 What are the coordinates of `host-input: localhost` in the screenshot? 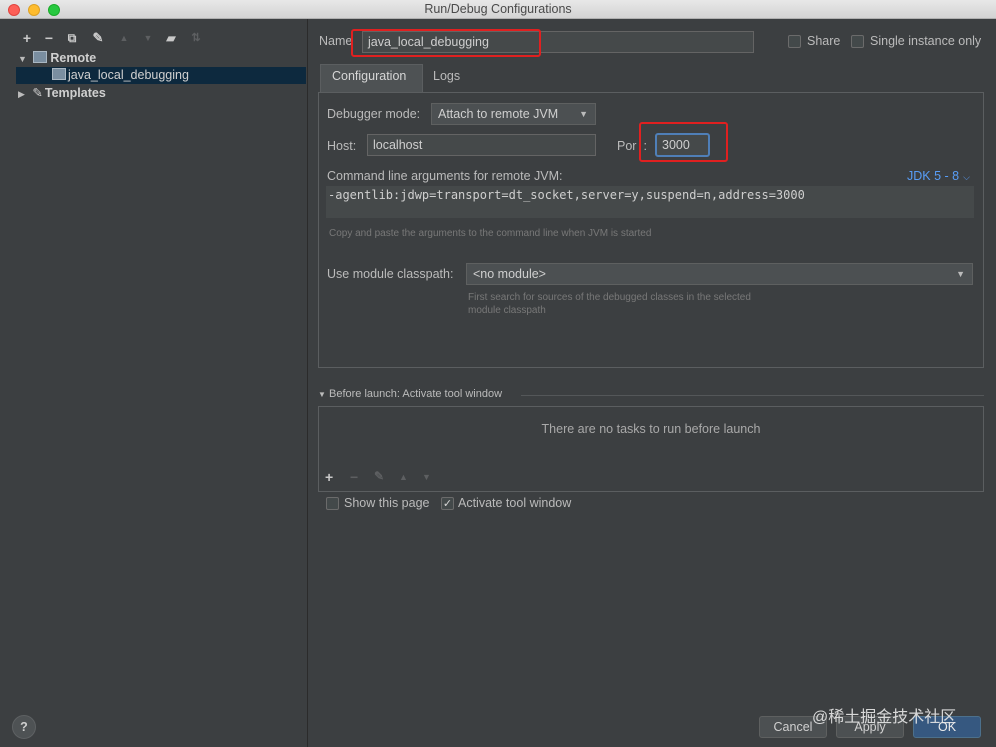 It's located at (481, 145).